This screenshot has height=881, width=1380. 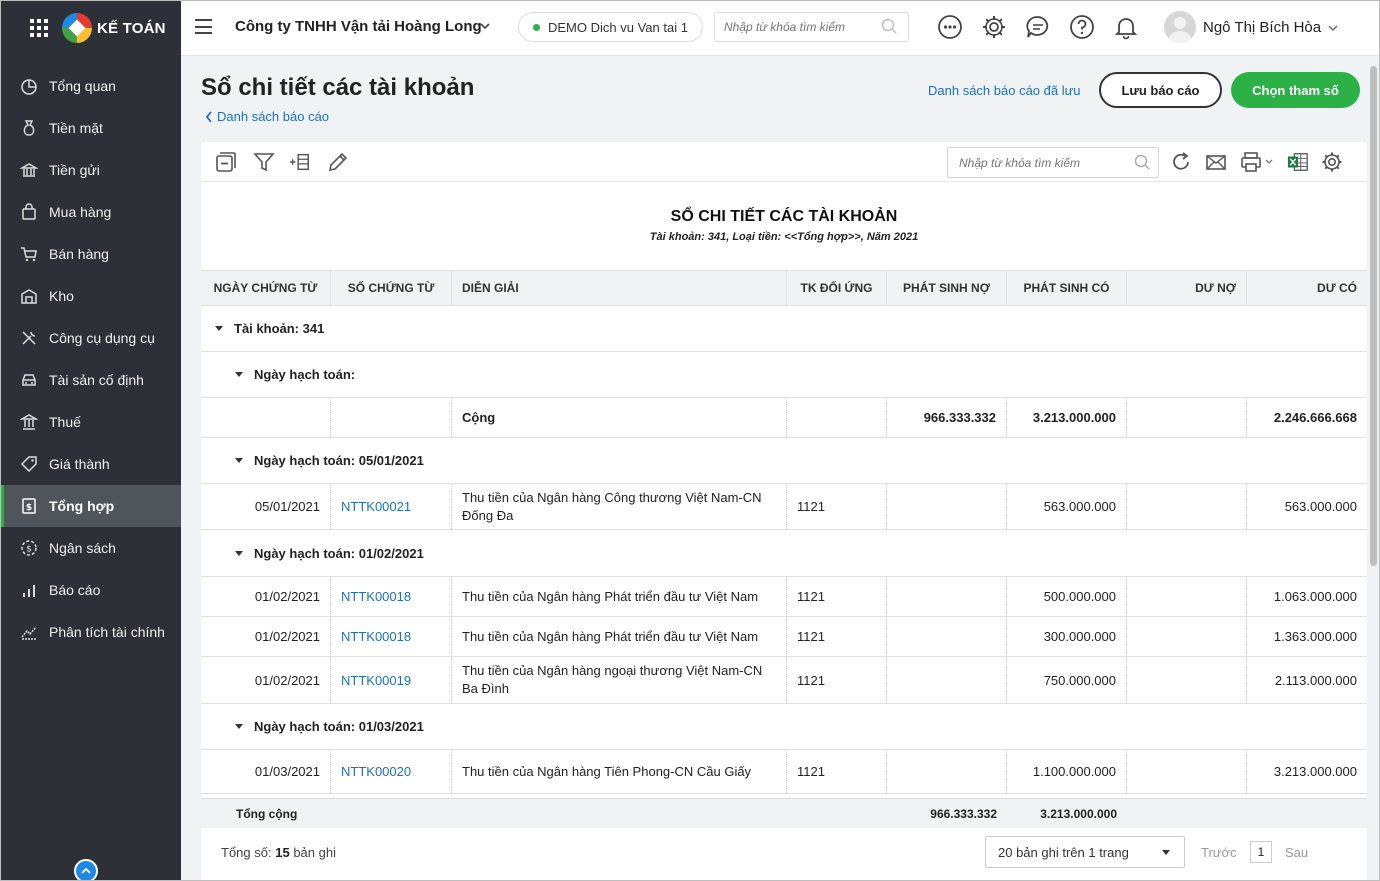 What do you see at coordinates (1187, 288) in the screenshot?
I see `col-header-debit-balance: DƯ NỢ` at bounding box center [1187, 288].